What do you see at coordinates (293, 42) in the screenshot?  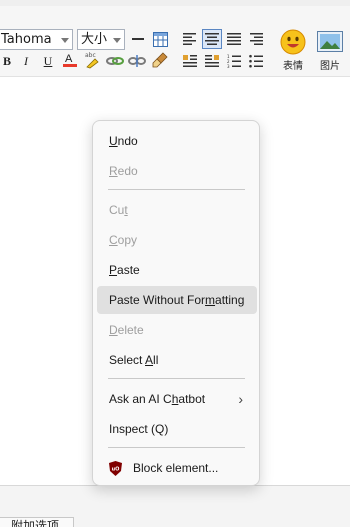 I see `smiley-icon` at bounding box center [293, 42].